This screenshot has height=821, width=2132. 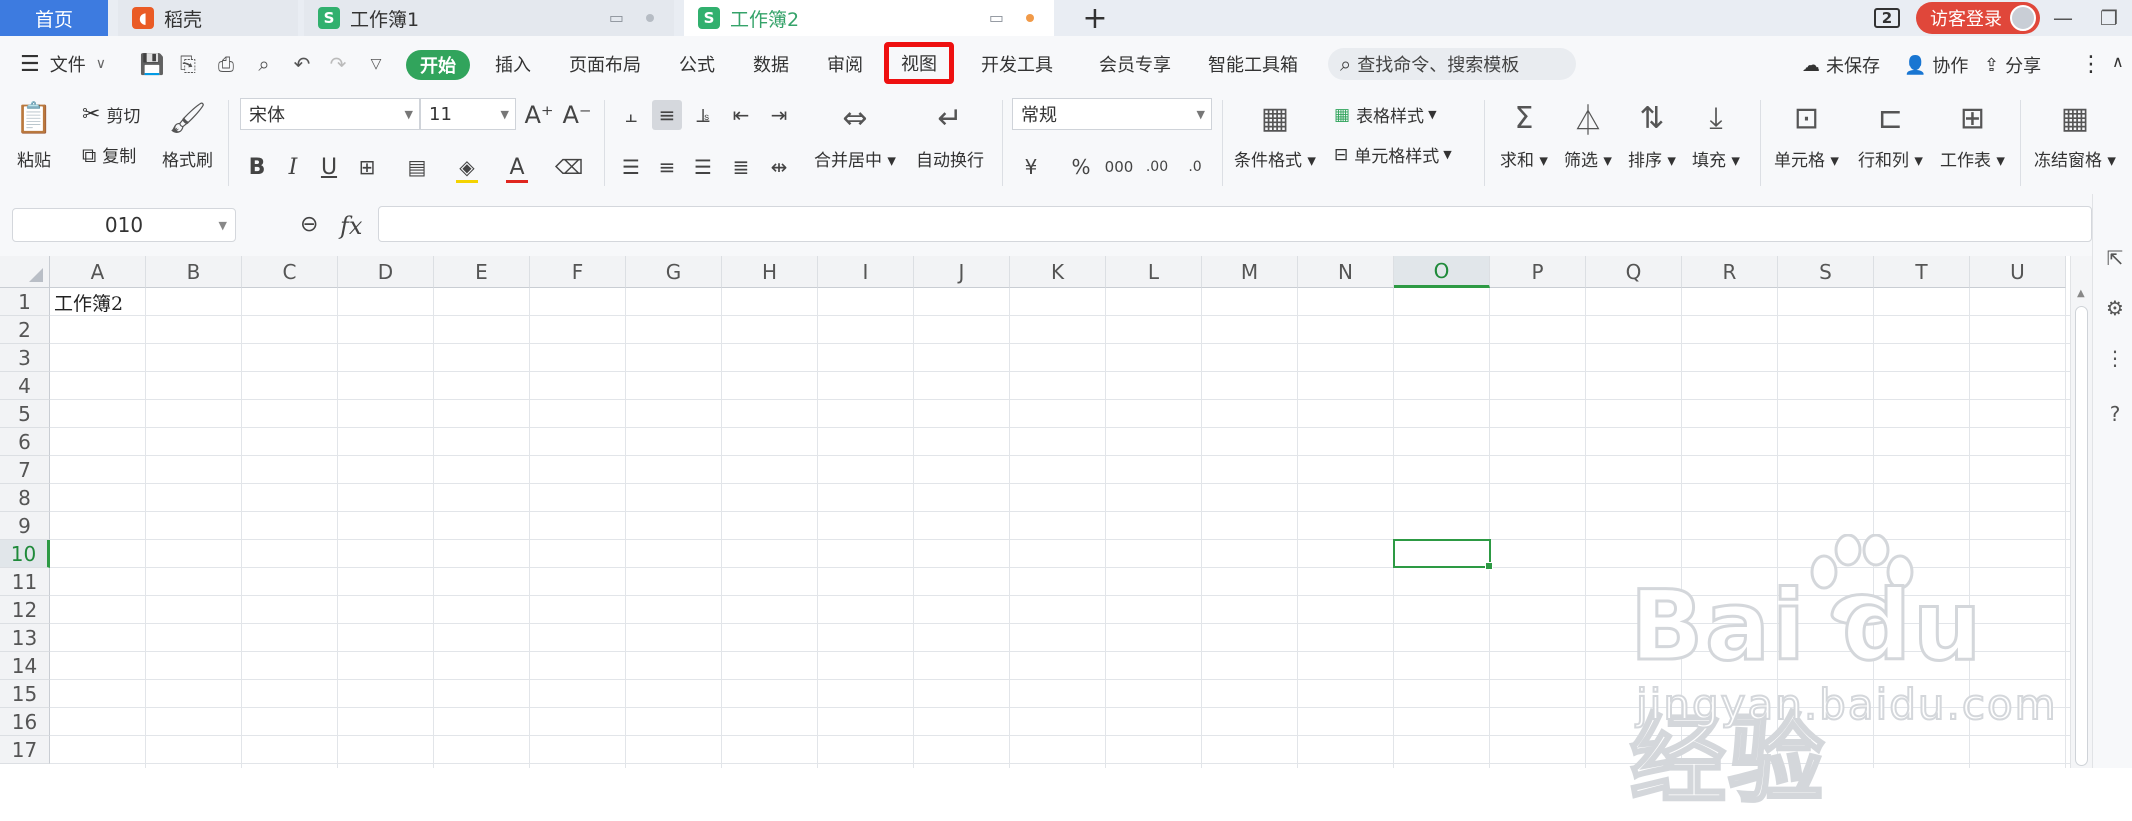 What do you see at coordinates (1157, 167) in the screenshot?
I see `increase-decimal-icon: .00` at bounding box center [1157, 167].